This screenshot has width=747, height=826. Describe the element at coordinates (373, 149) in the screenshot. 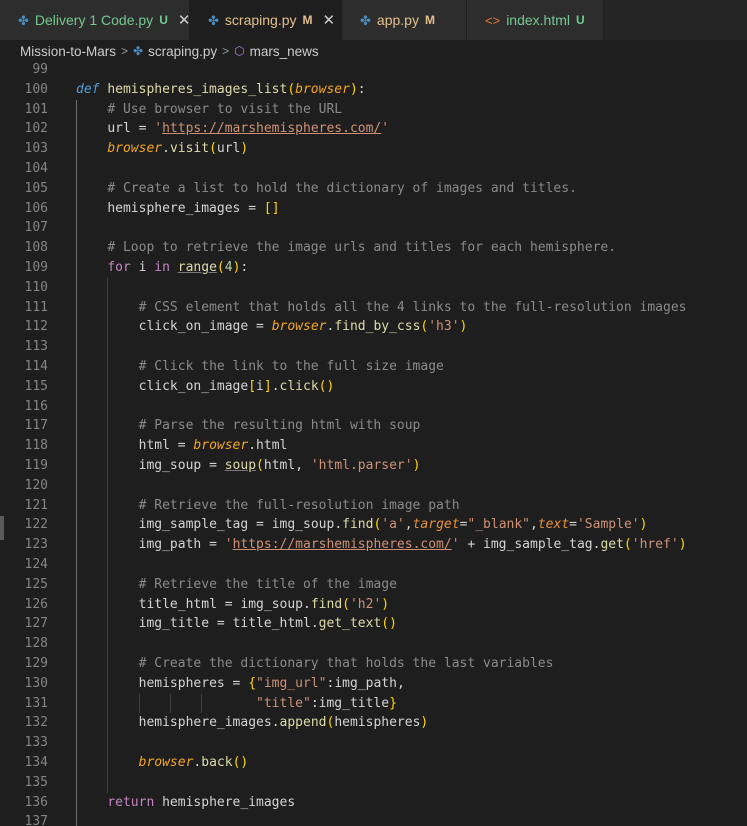

I see `code-line: 103 browser.visit(url)` at that location.